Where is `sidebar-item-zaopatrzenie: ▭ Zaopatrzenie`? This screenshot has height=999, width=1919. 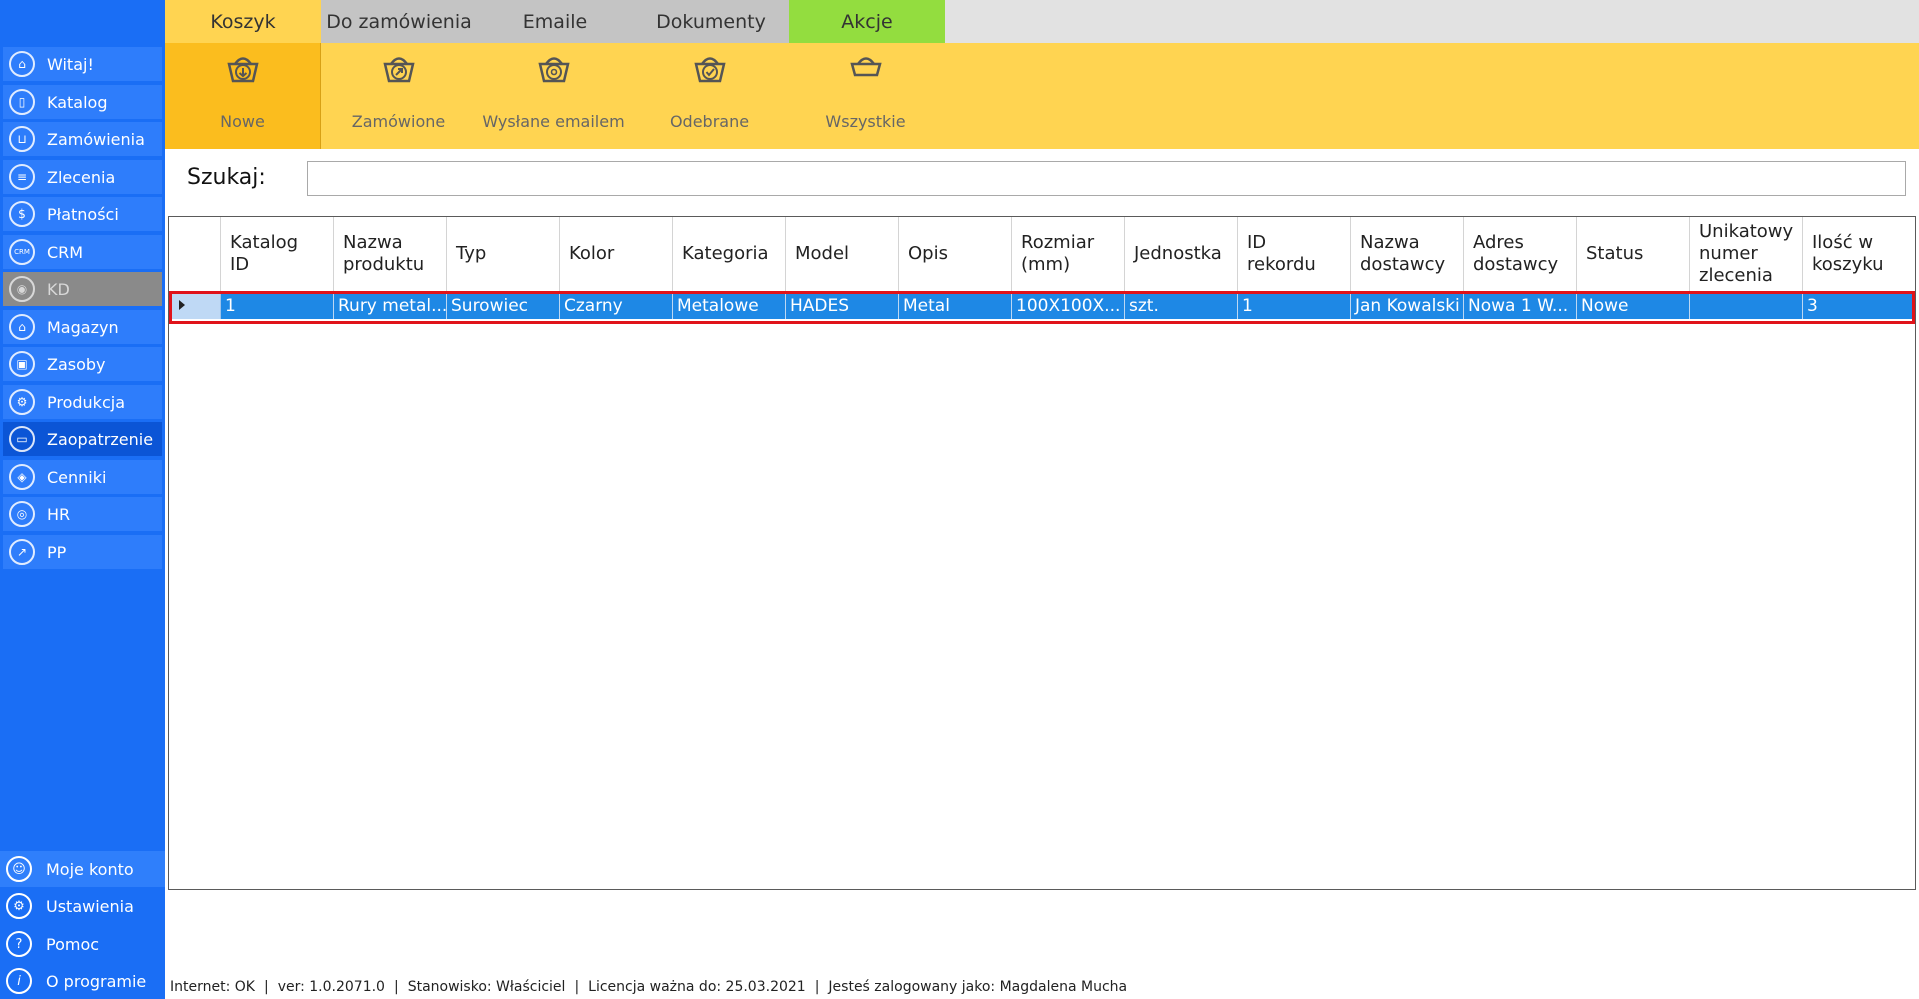
sidebar-item-zaopatrzenie: ▭ Zaopatrzenie is located at coordinates (82, 439).